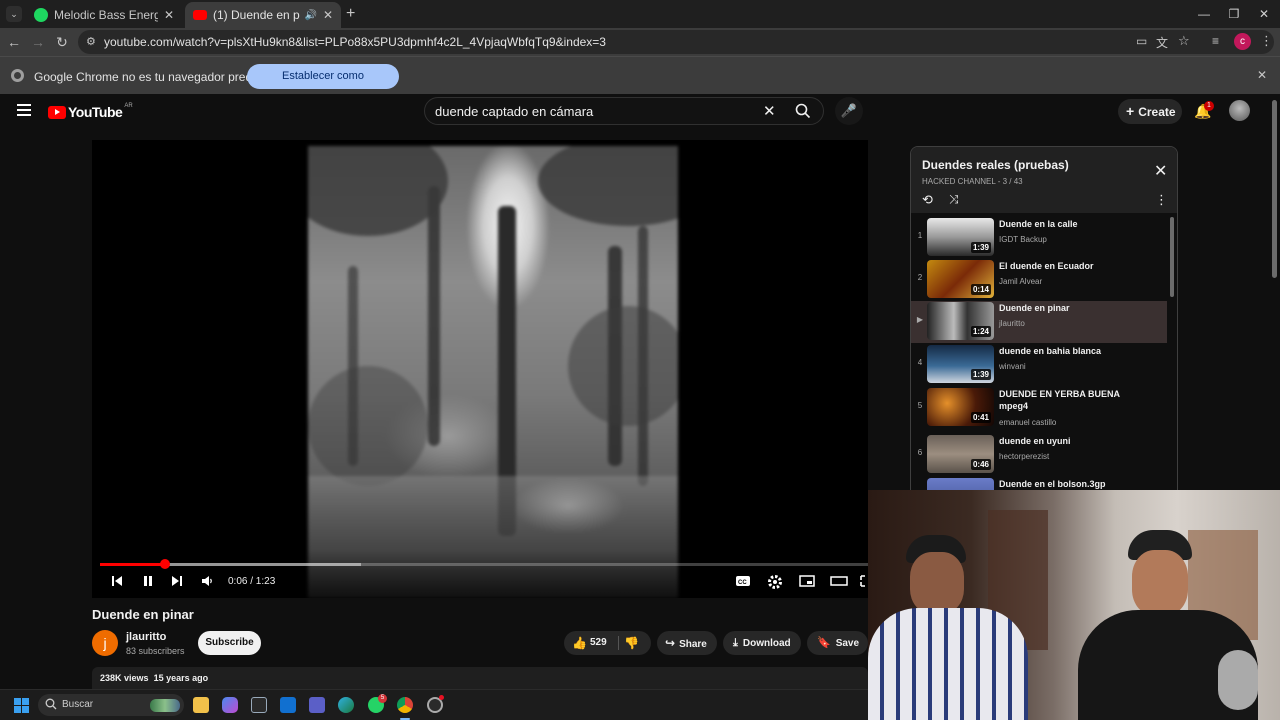 Image resolution: width=1280 pixels, height=720 pixels. What do you see at coordinates (762, 643) in the screenshot?
I see `download-button: ⤓ Download` at bounding box center [762, 643].